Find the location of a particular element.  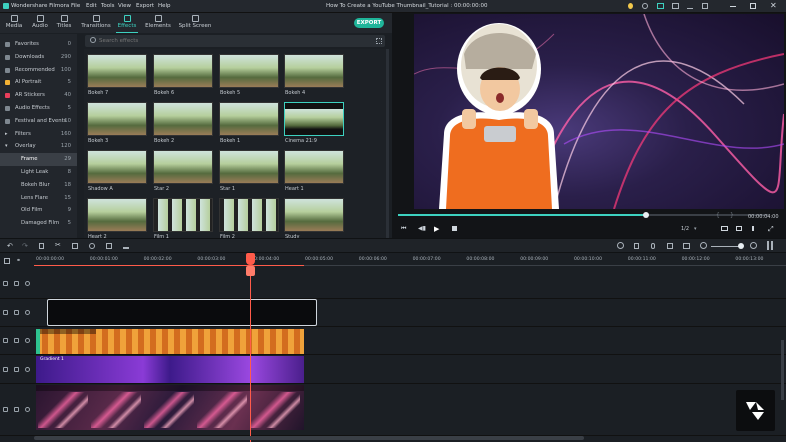

account-icon is located at coordinates (645, 6).